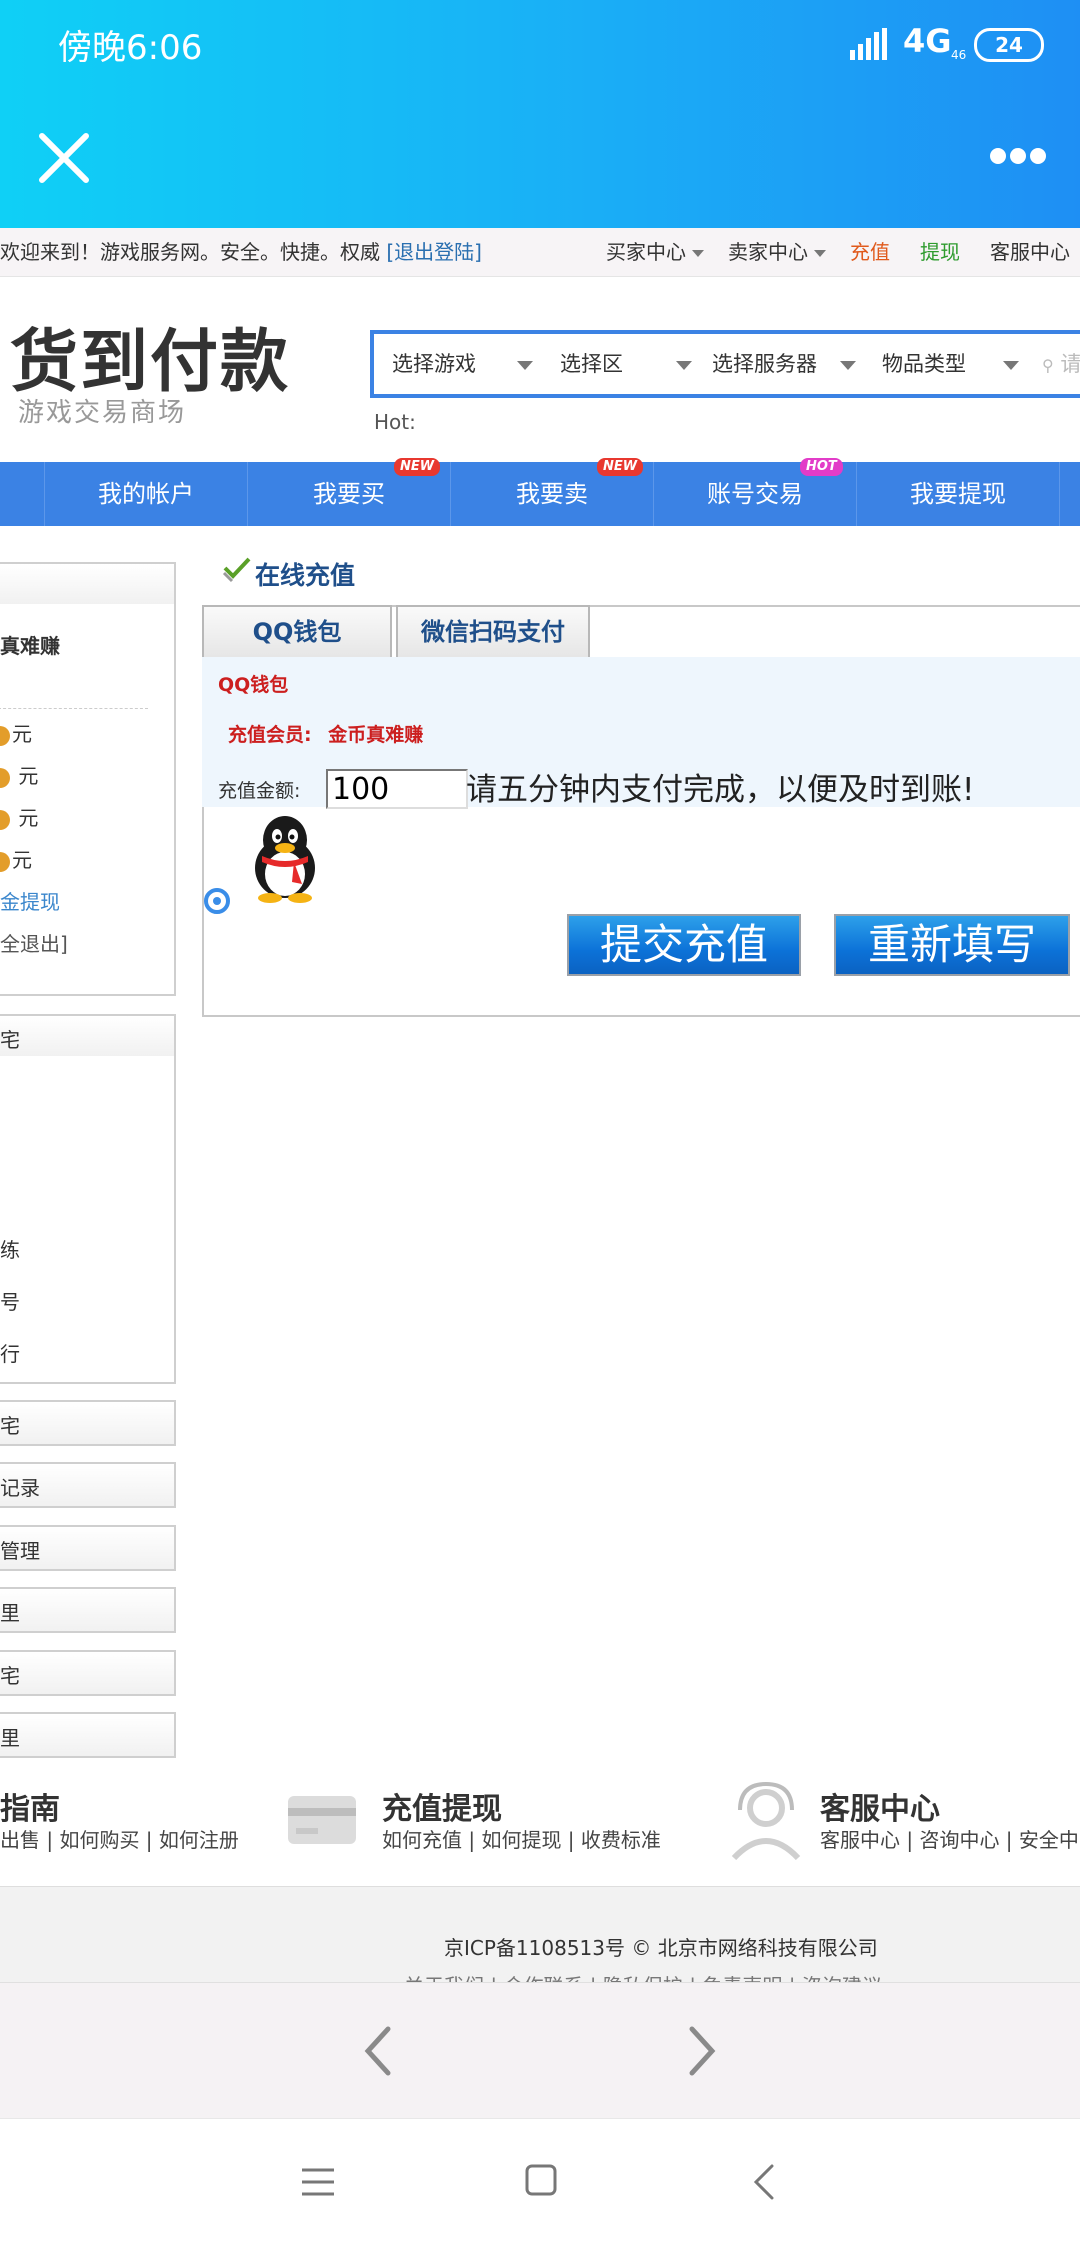  I want to click on select-game-label: 选择游戏, so click(434, 364).